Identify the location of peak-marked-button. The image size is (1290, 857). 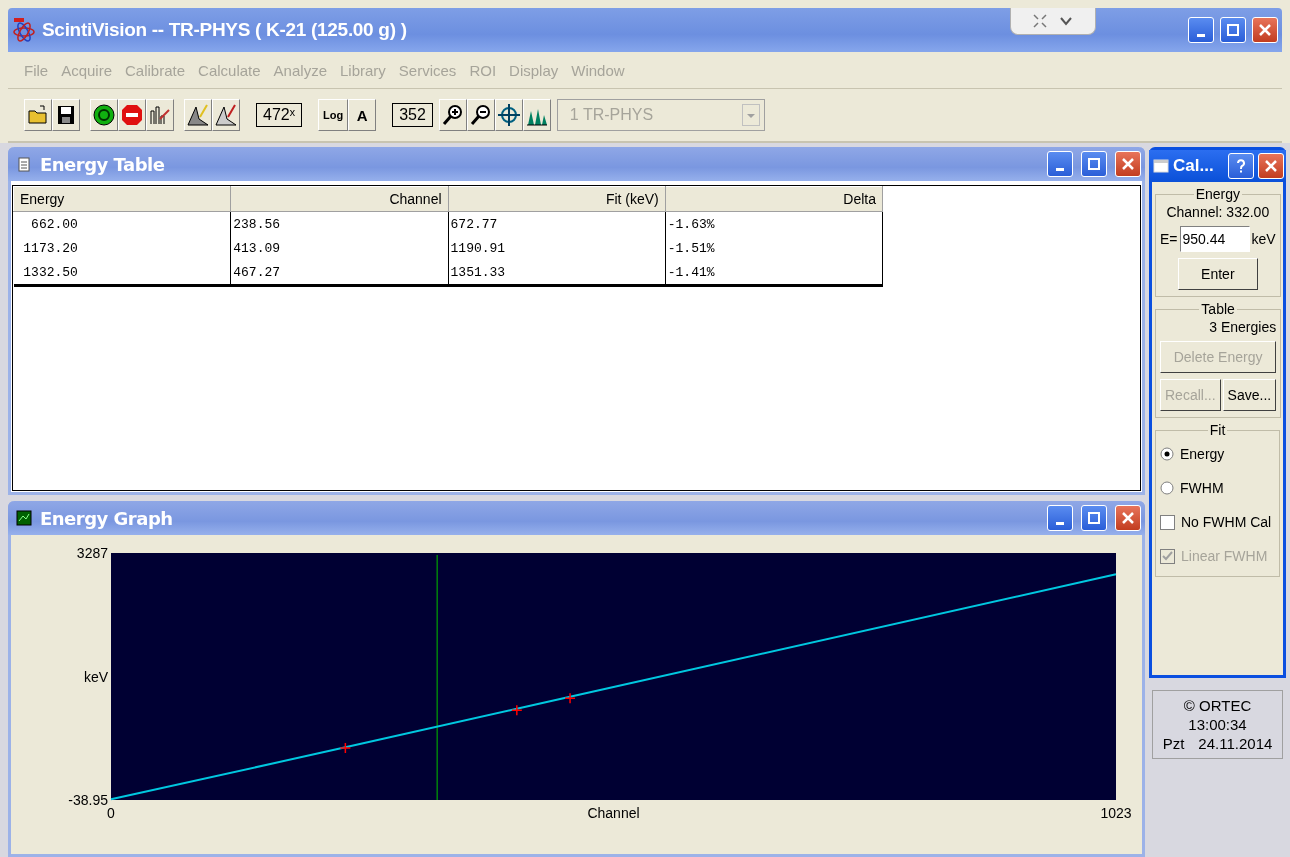
(226, 115).